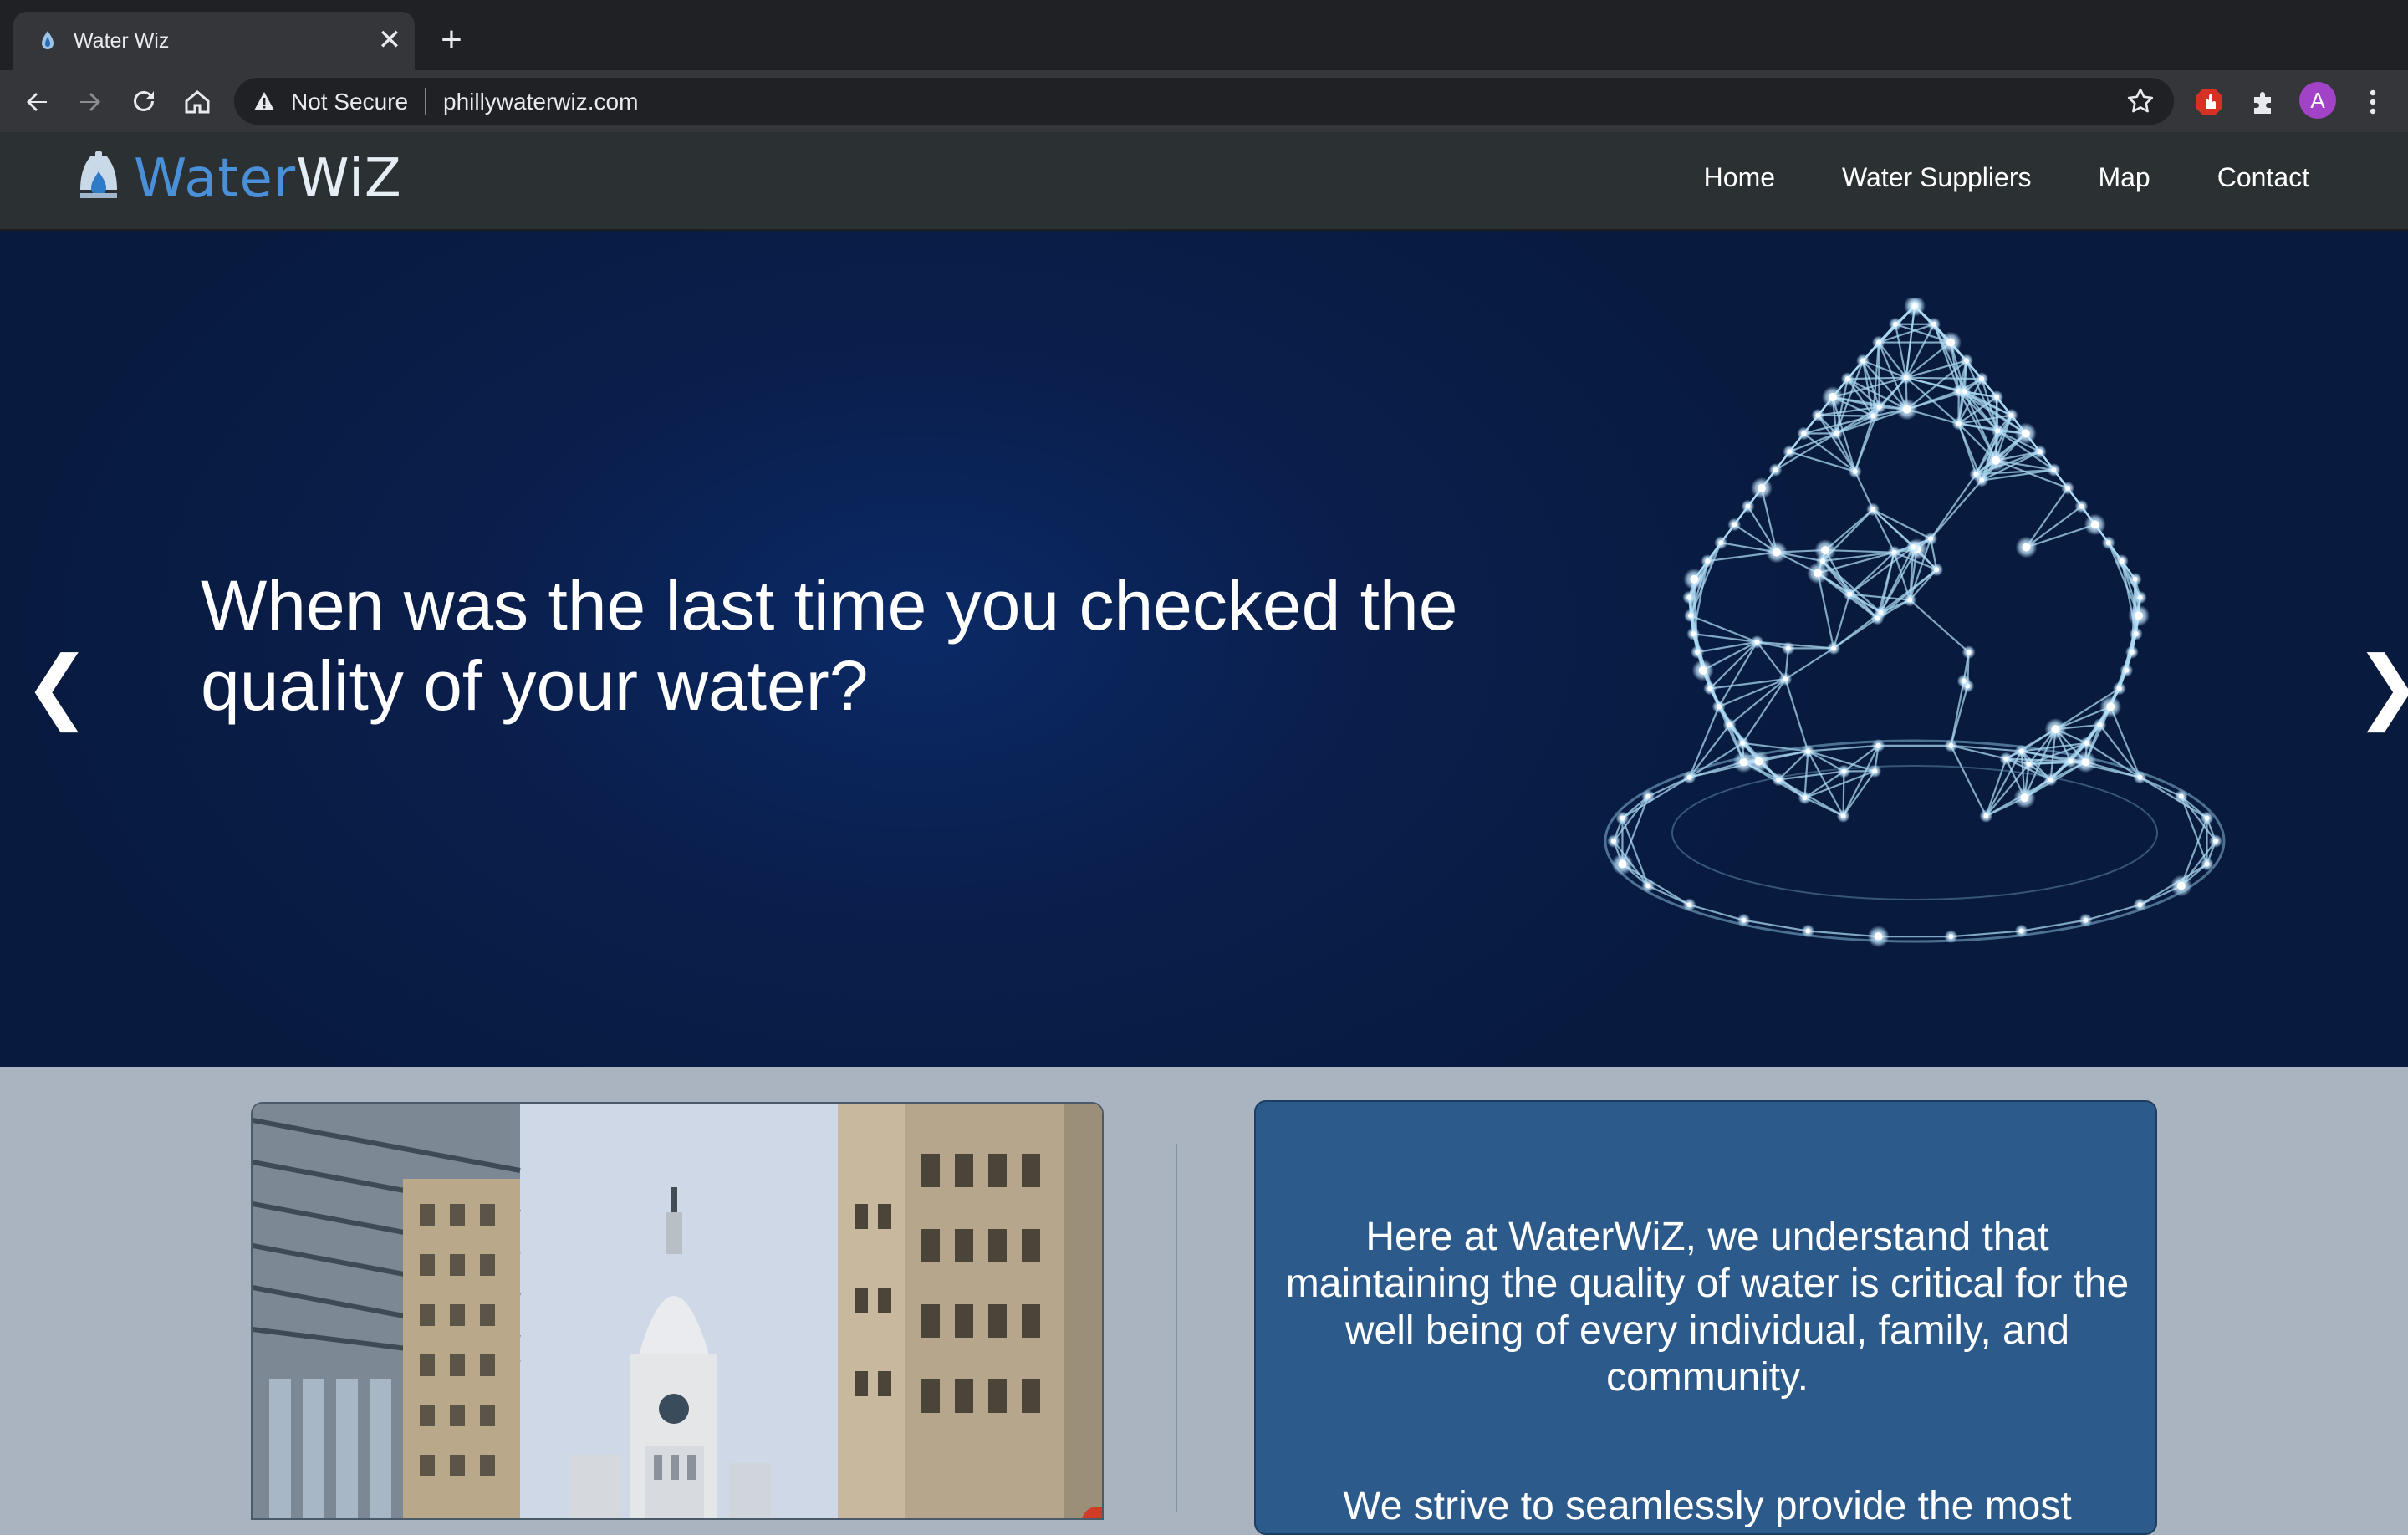 The width and height of the screenshot is (2408, 1535). What do you see at coordinates (2373, 102) in the screenshot?
I see `browser-menu-icon` at bounding box center [2373, 102].